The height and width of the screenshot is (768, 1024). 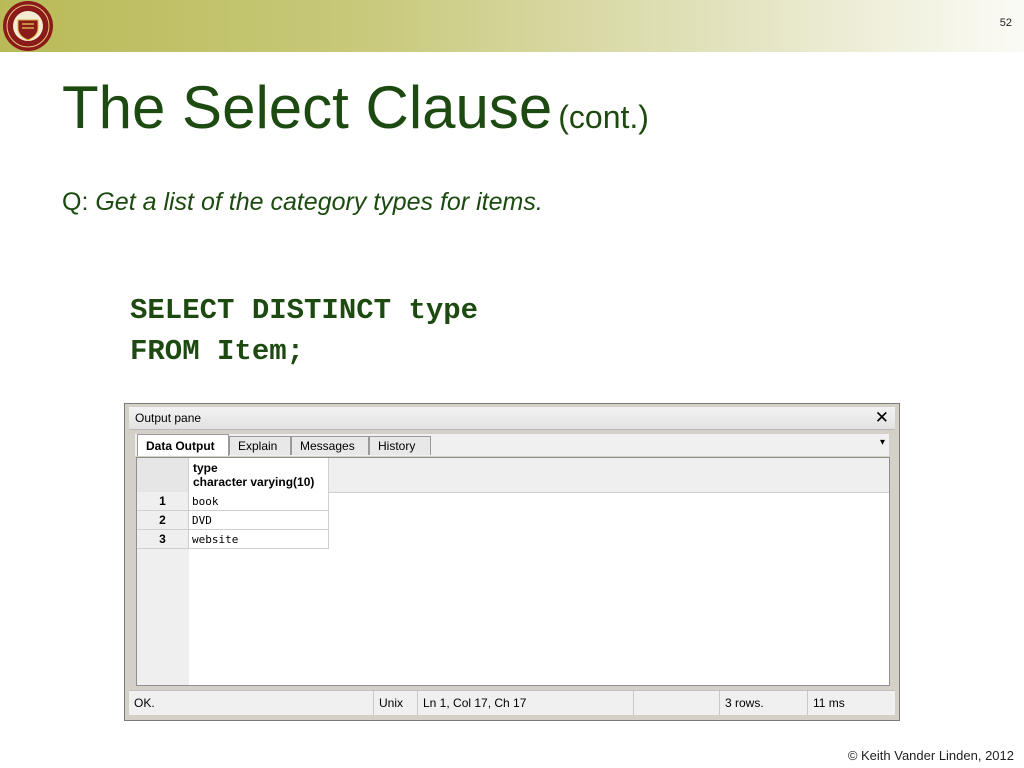 I want to click on status-empty, so click(x=676, y=703).